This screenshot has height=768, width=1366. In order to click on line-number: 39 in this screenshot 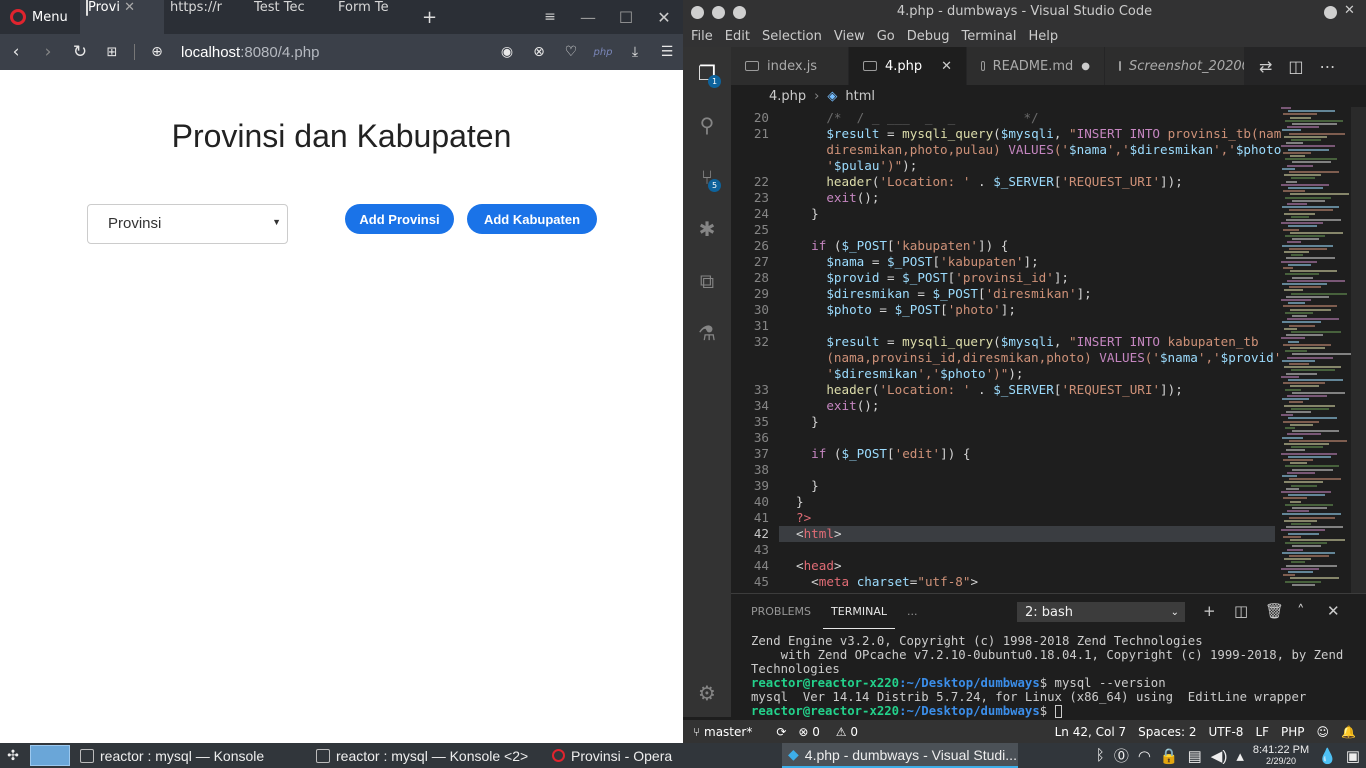, I will do `click(761, 485)`.